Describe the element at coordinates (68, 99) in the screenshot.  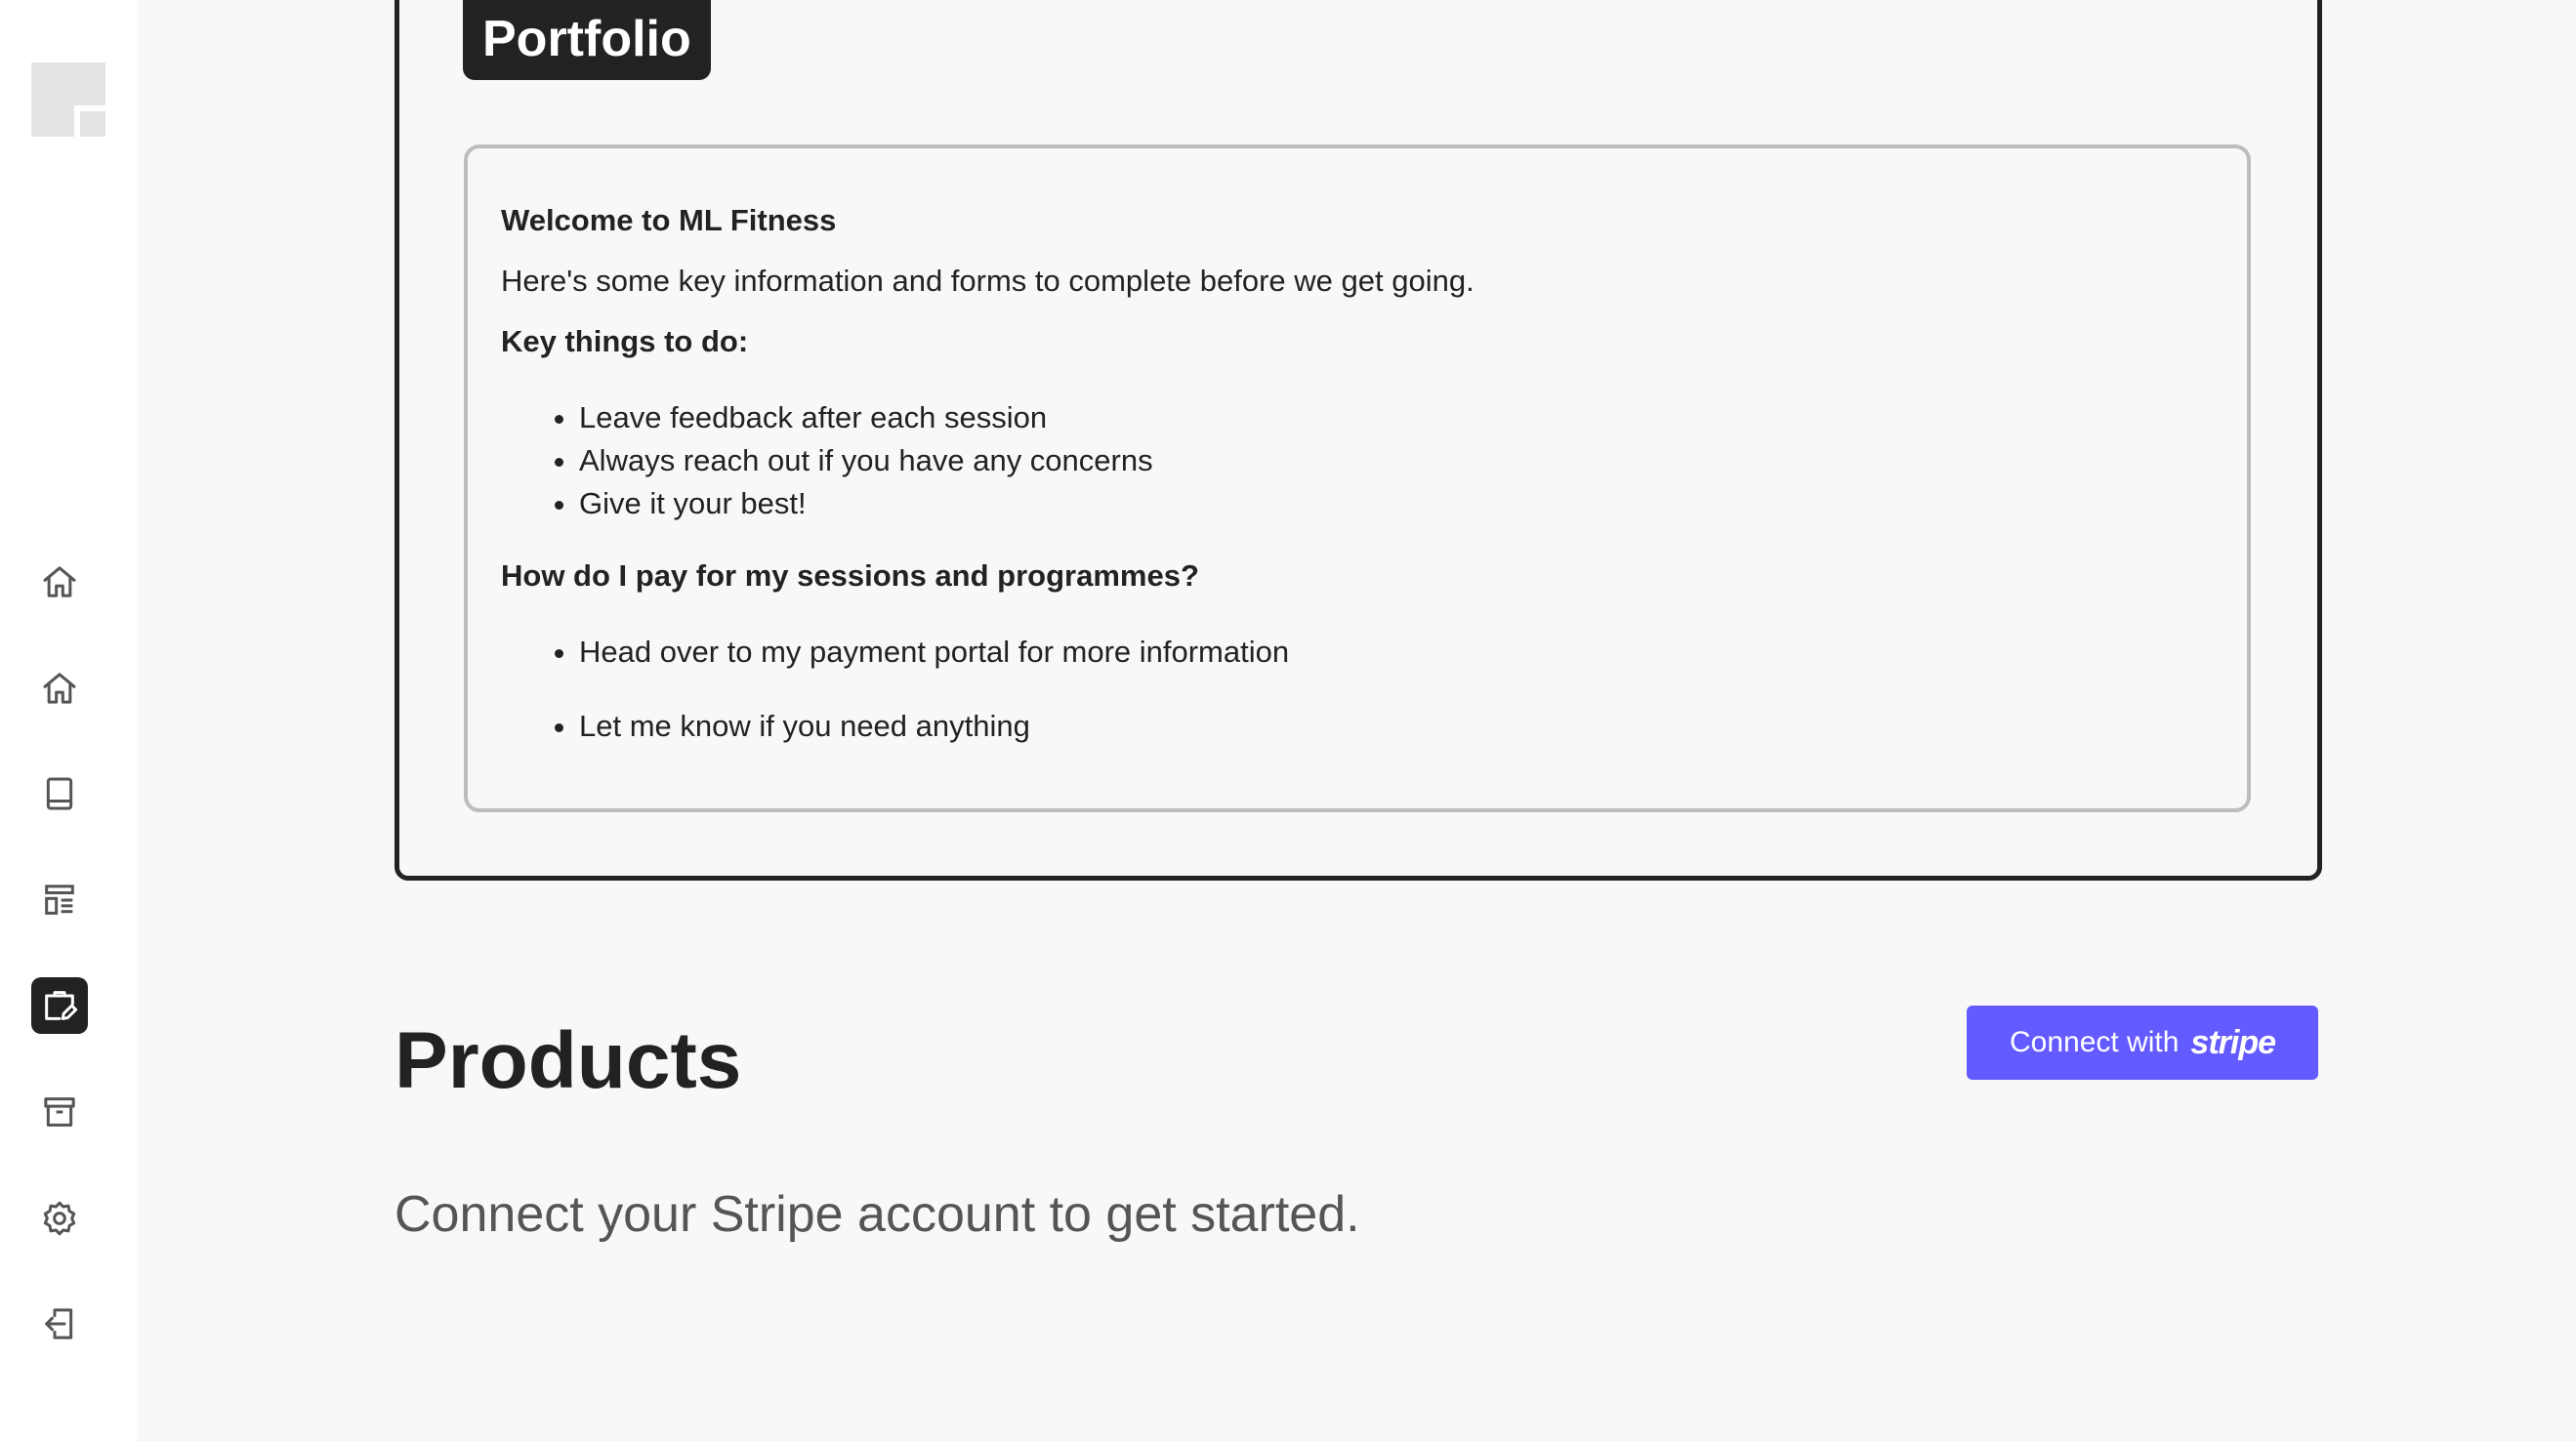
I see `app-logo-icon` at that location.